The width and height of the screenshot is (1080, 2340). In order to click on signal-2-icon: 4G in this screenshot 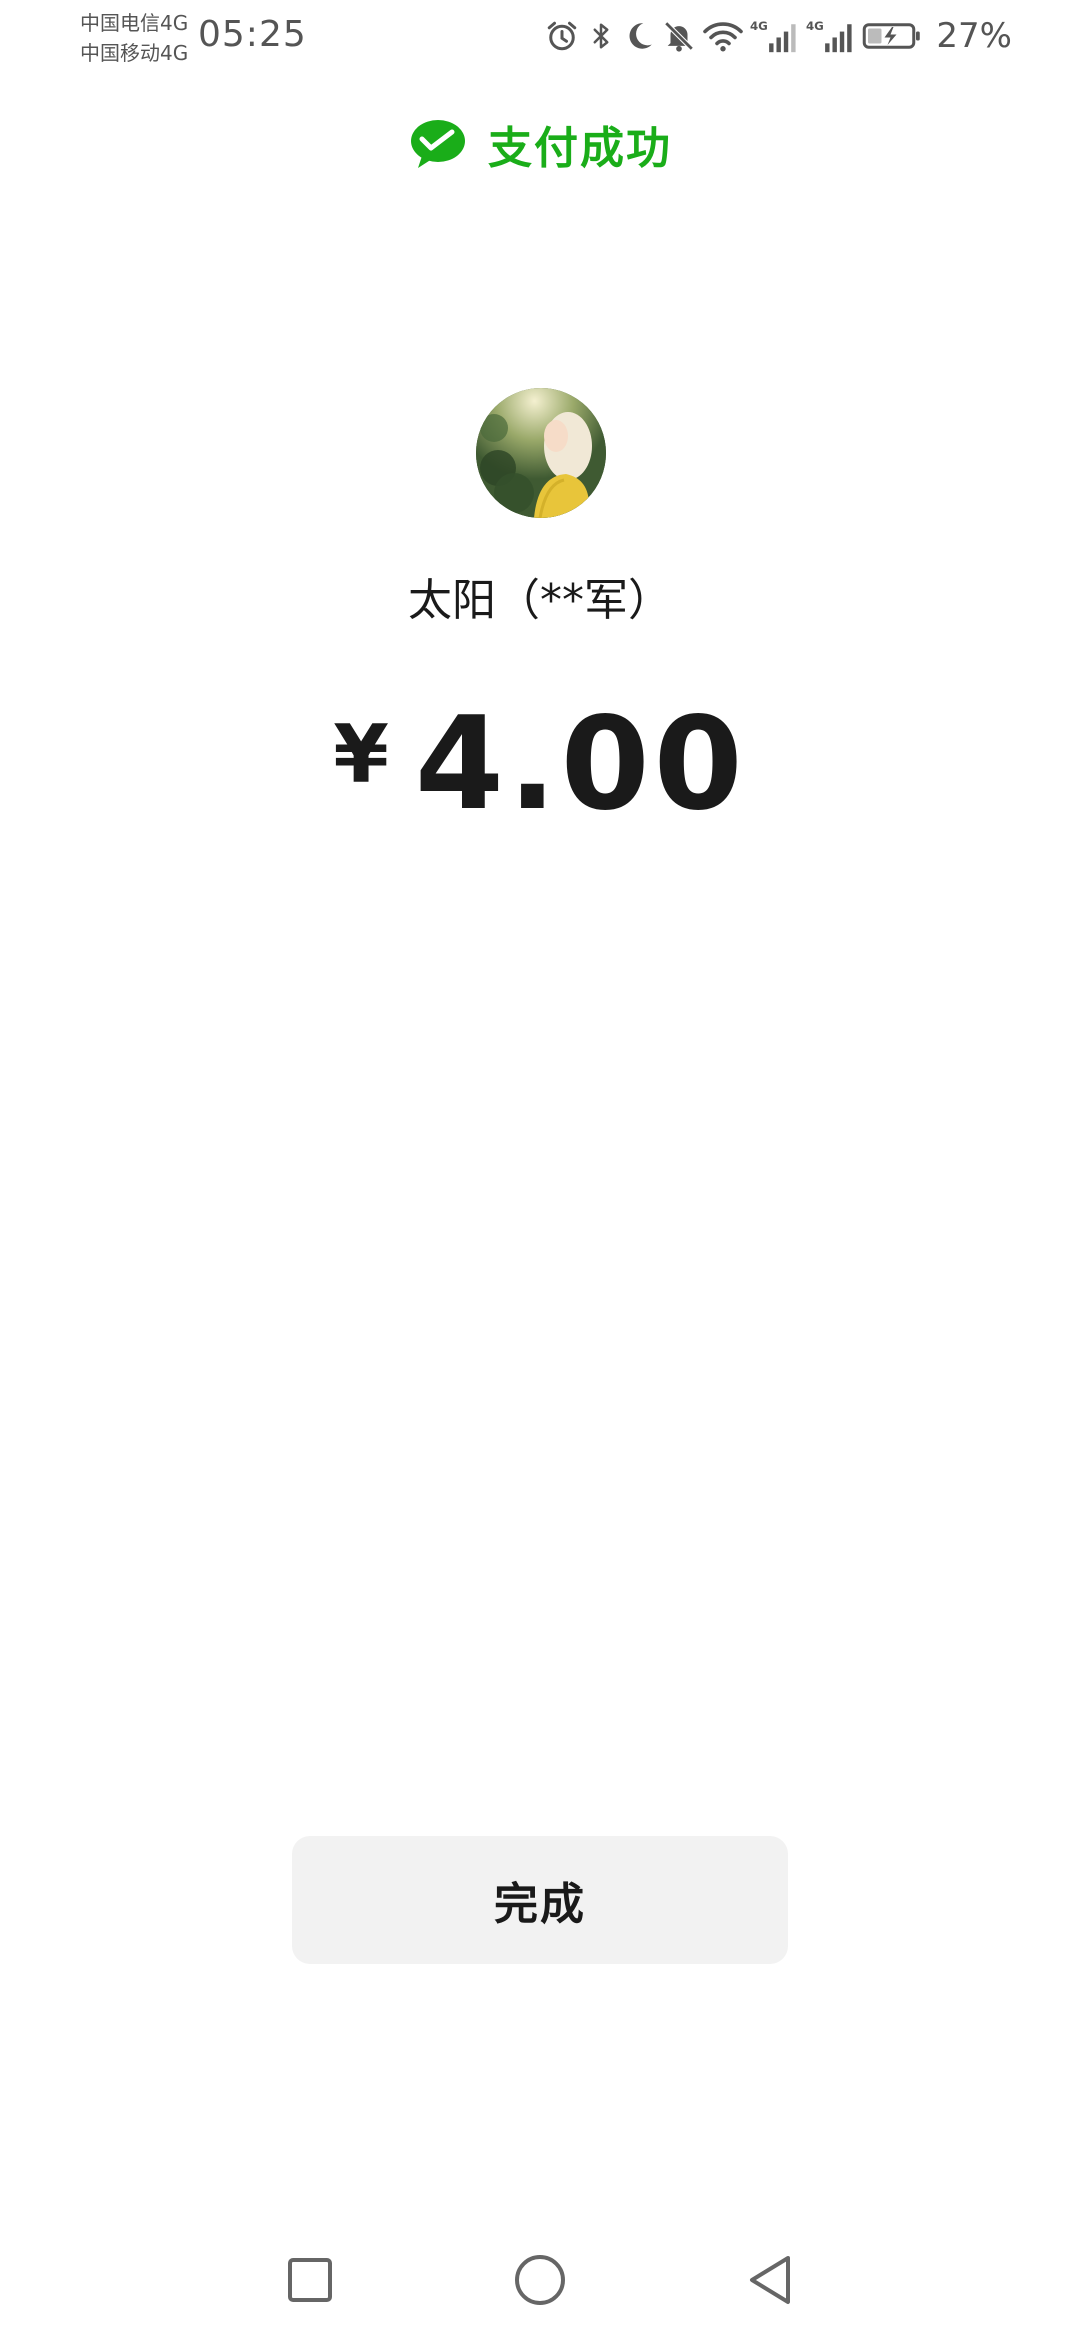, I will do `click(829, 36)`.